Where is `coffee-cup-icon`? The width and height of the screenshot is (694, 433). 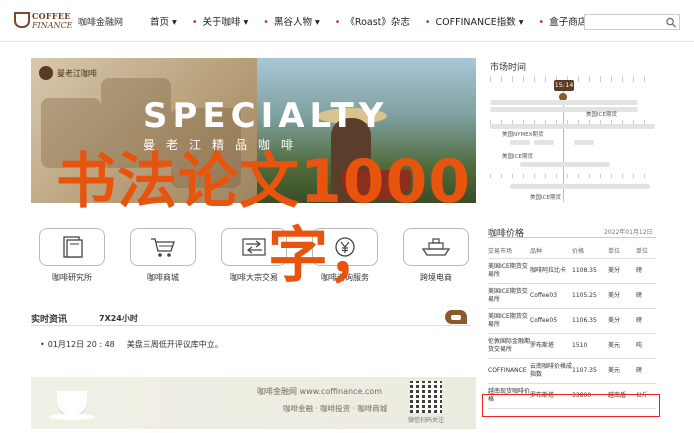
coffee-cup-icon is located at coordinates (22, 20).